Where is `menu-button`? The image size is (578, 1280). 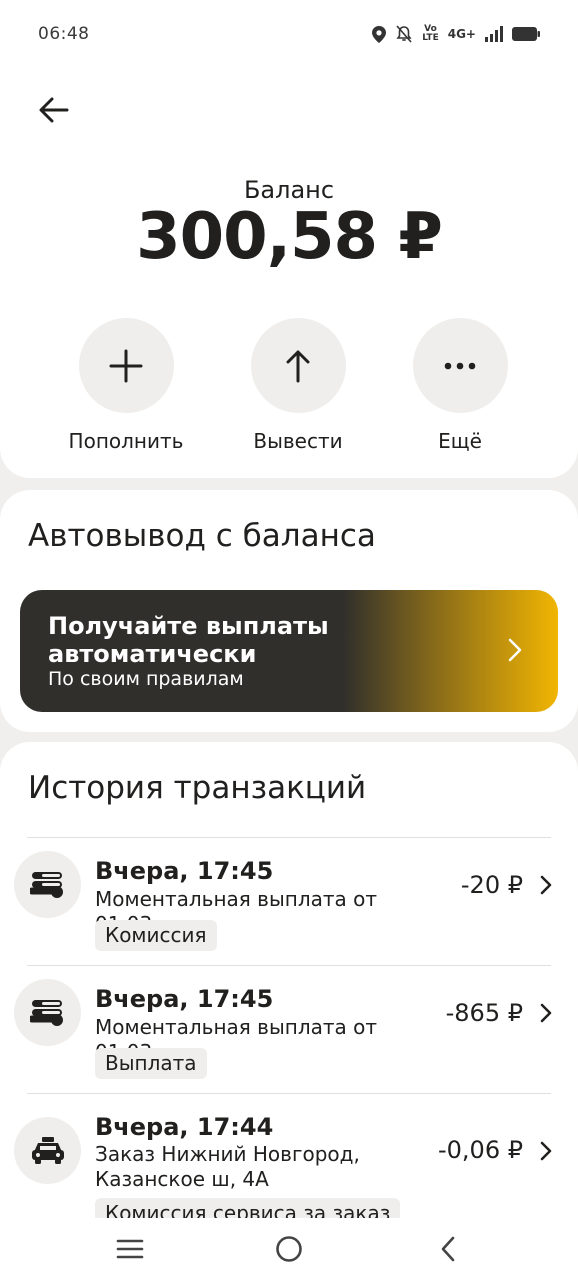
menu-button is located at coordinates (130, 1249).